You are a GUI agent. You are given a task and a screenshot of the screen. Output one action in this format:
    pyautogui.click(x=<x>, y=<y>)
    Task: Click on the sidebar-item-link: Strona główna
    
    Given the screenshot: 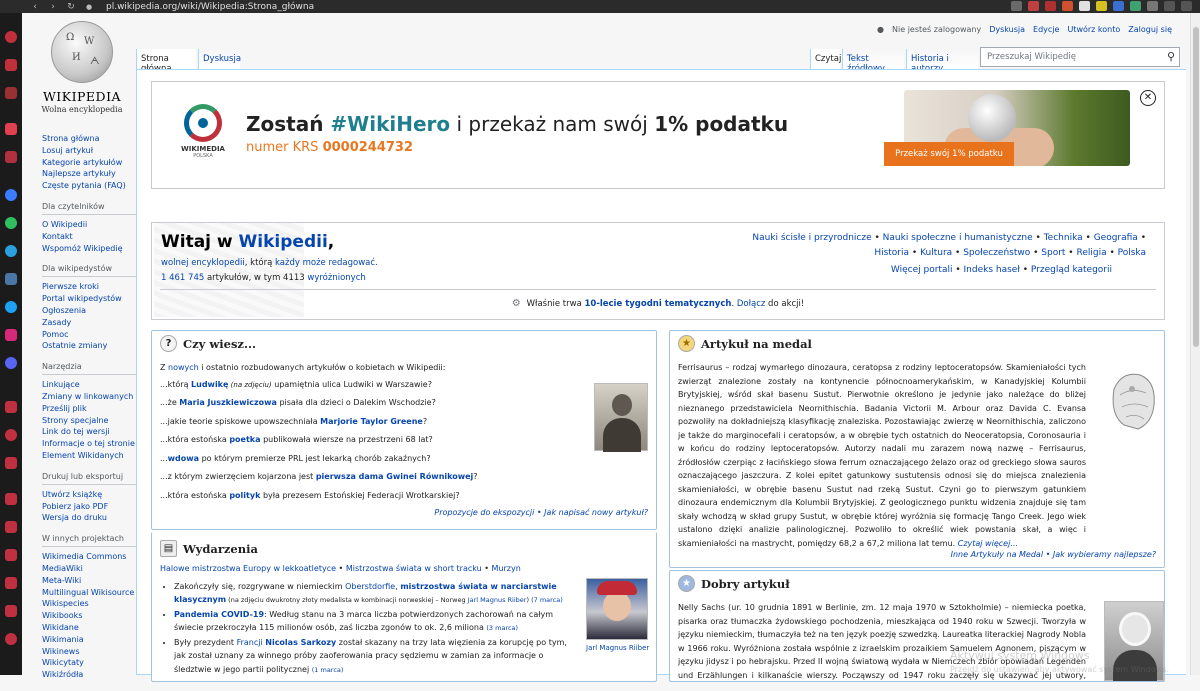 What is the action you would take?
    pyautogui.click(x=92, y=139)
    